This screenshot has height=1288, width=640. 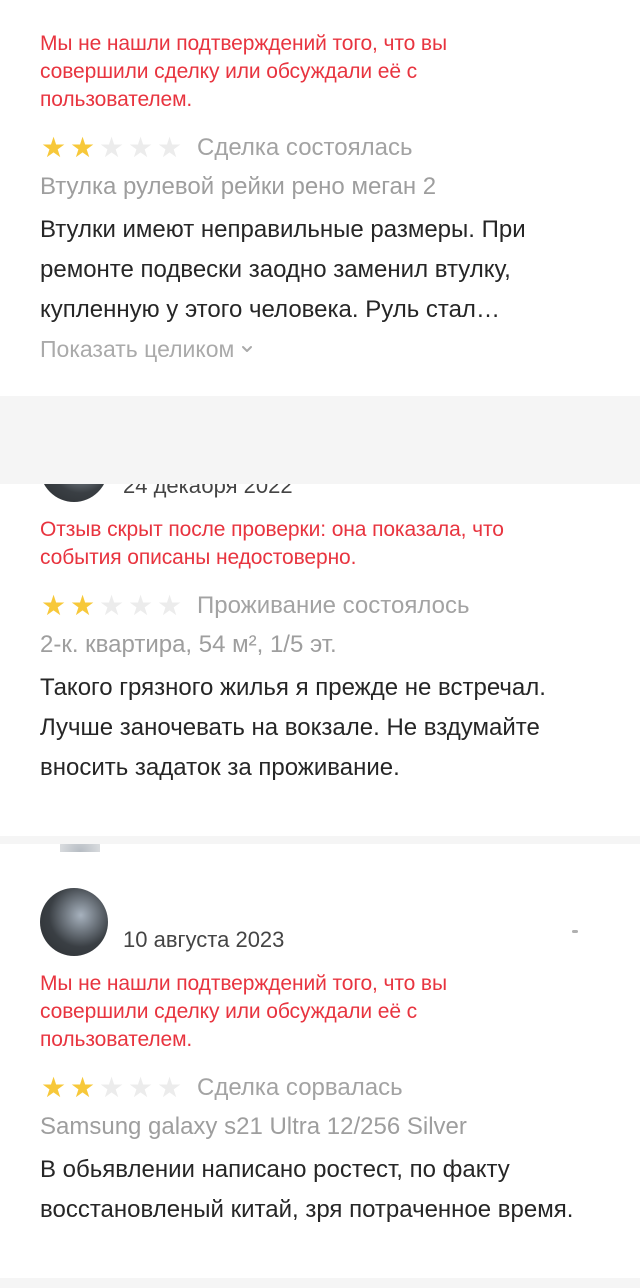 I want to click on deal-status: Сделка состоялась, so click(x=305, y=147).